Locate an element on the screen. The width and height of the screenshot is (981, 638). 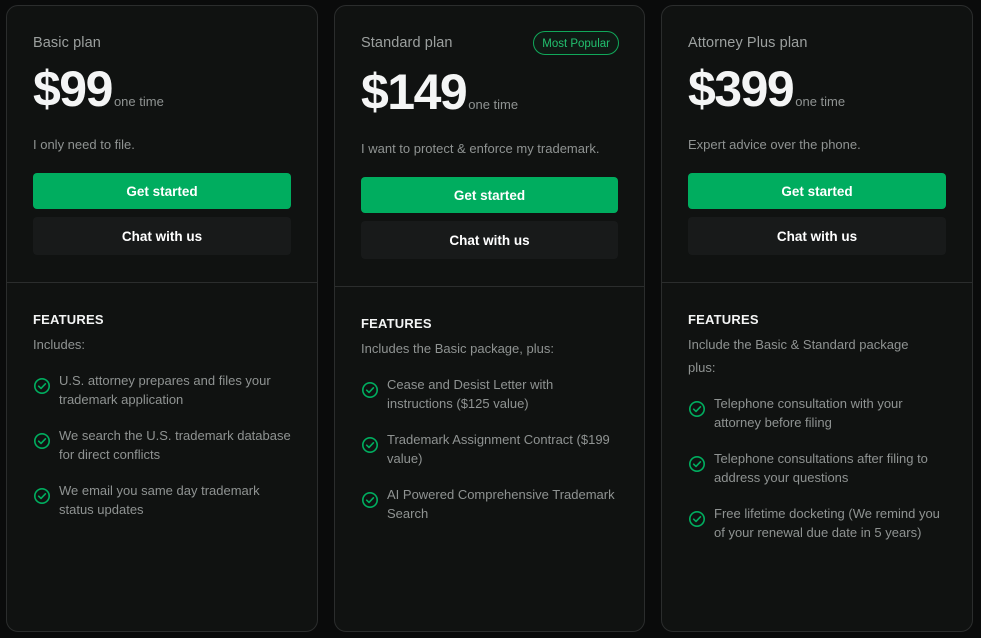
plan-name: Attorney Plus plan is located at coordinates (748, 43).